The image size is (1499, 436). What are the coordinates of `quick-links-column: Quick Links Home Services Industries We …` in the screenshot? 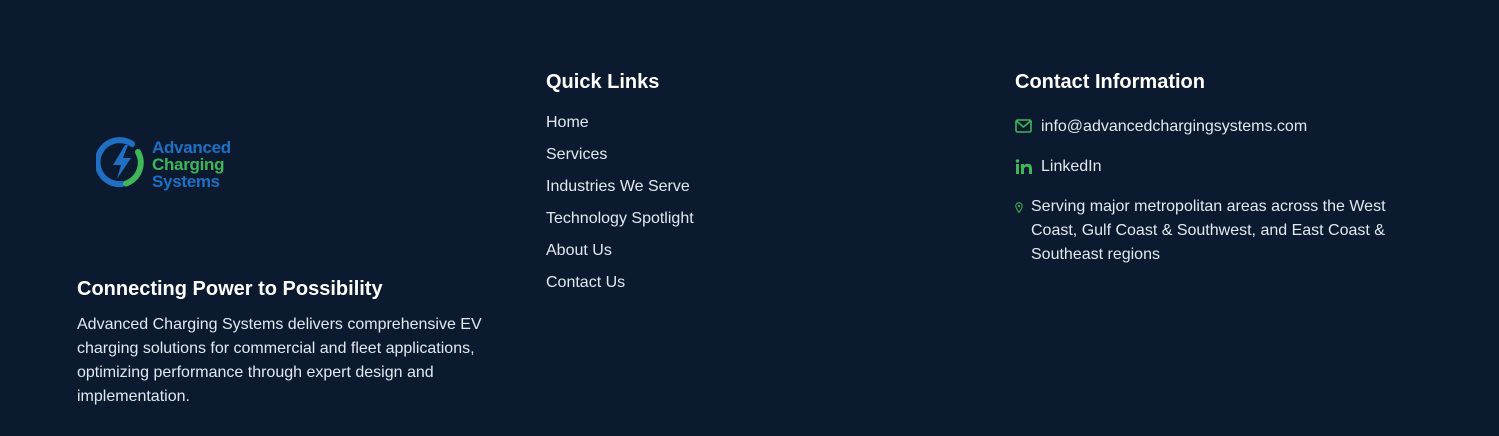 It's located at (696, 187).